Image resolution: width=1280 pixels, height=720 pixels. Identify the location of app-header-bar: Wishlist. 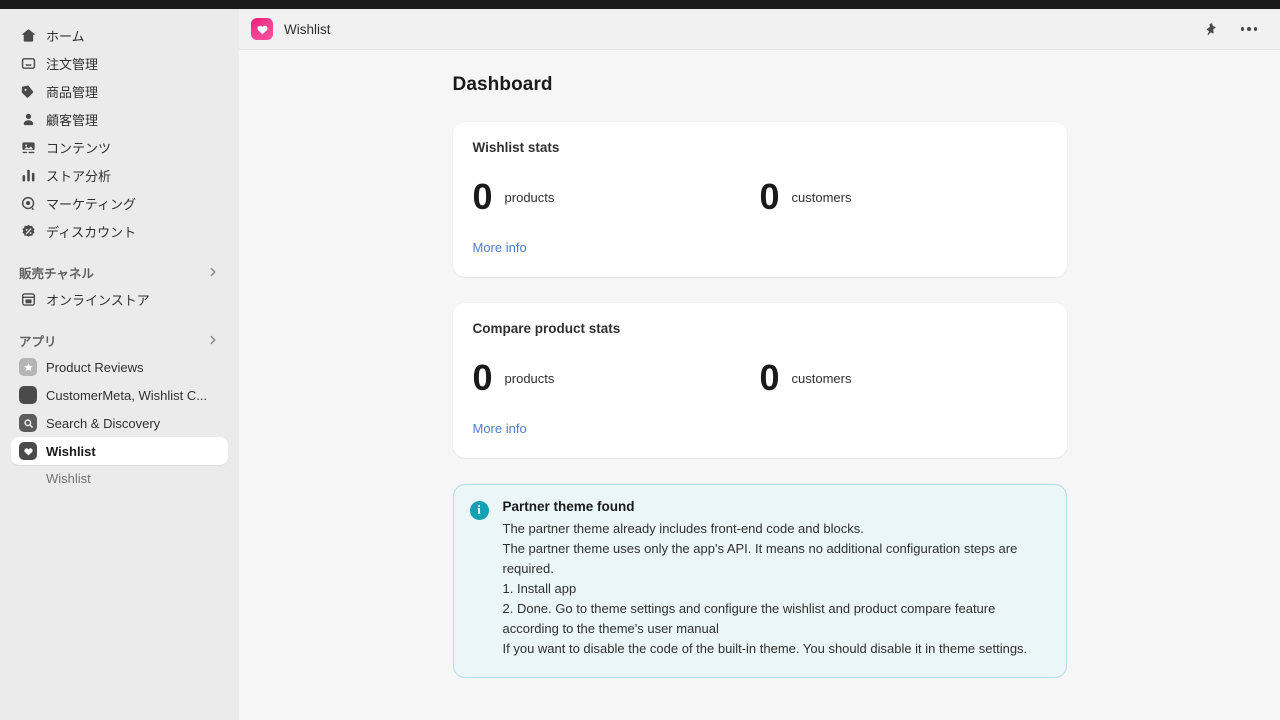
(759, 29).